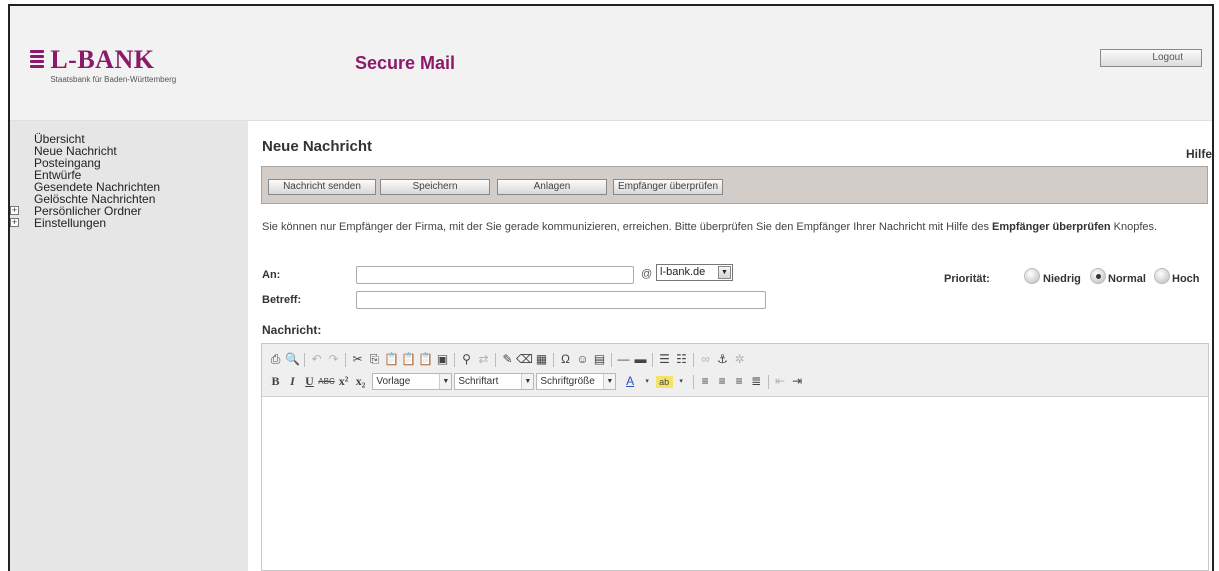 This screenshot has width=1219, height=571. I want to click on lbank-logo-icon, so click(37, 60).